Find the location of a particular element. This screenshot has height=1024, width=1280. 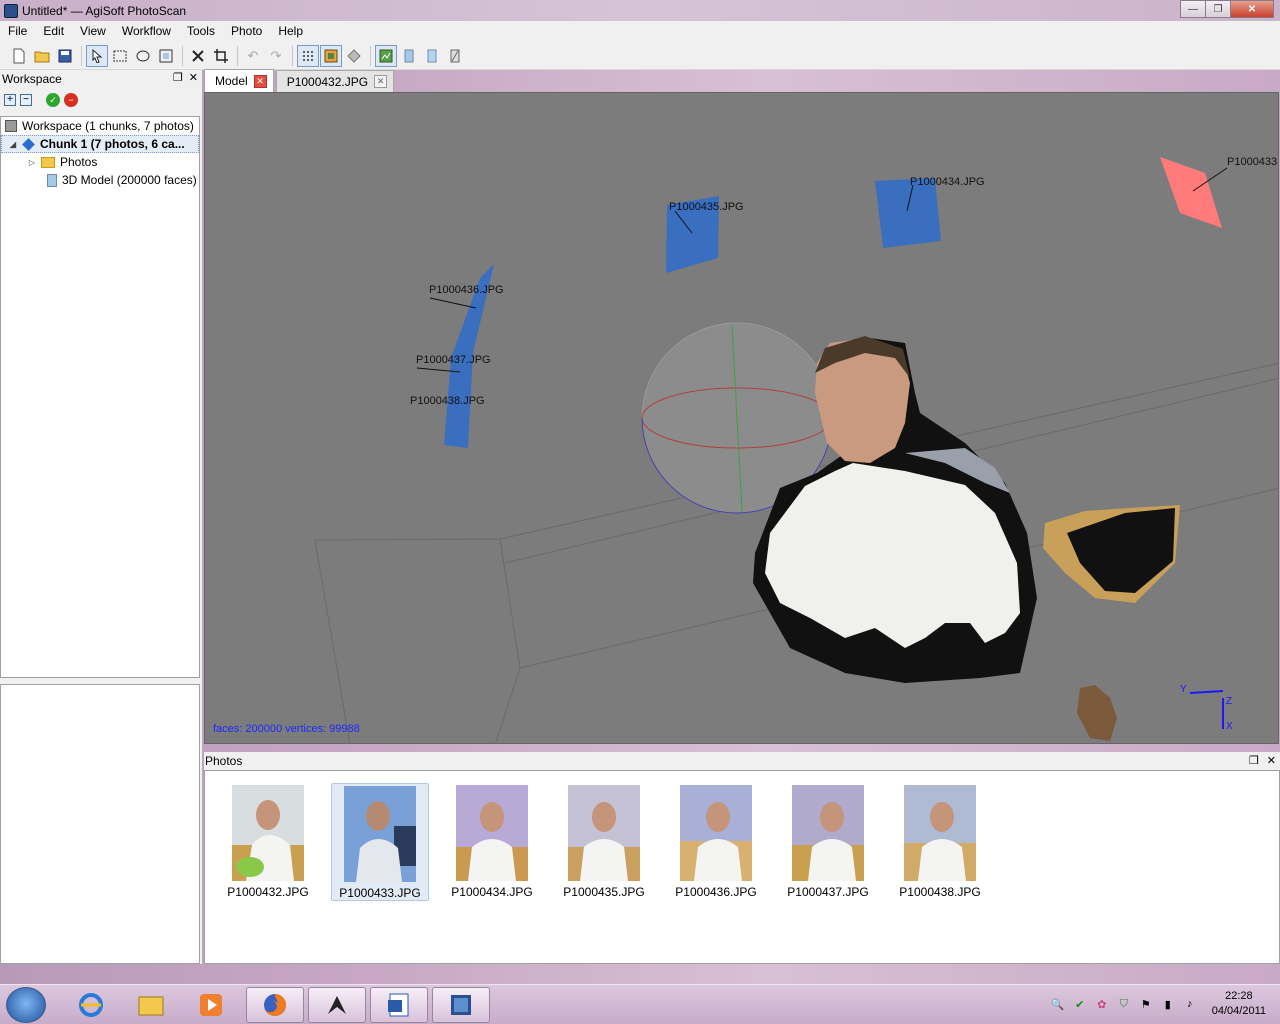

photo-thumbnail: P1000434.JPG is located at coordinates (492, 842).